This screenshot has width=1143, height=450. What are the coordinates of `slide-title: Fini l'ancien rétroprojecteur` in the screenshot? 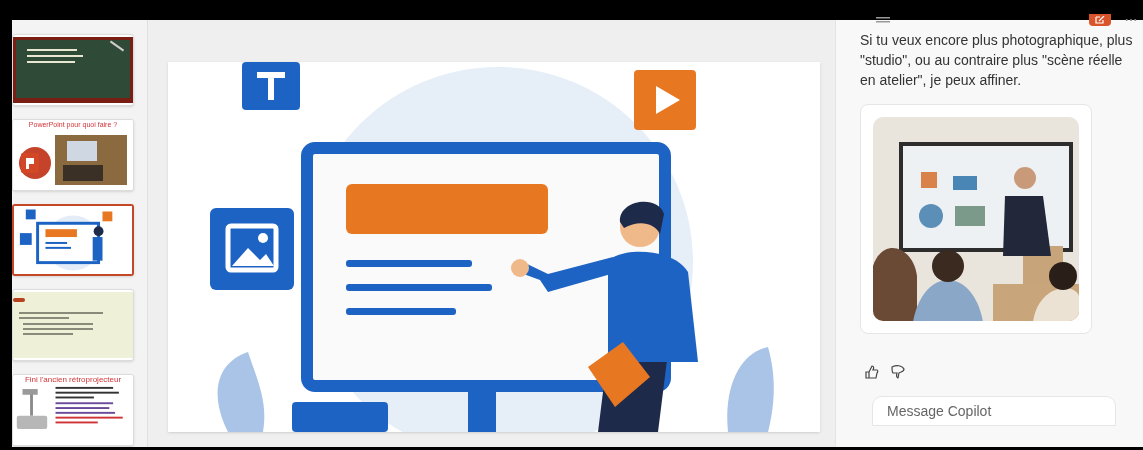 It's located at (73, 380).